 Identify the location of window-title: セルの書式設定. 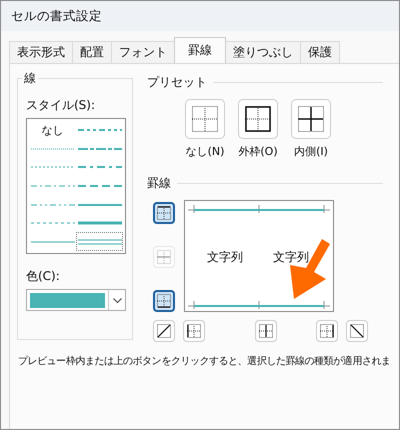
(200, 16).